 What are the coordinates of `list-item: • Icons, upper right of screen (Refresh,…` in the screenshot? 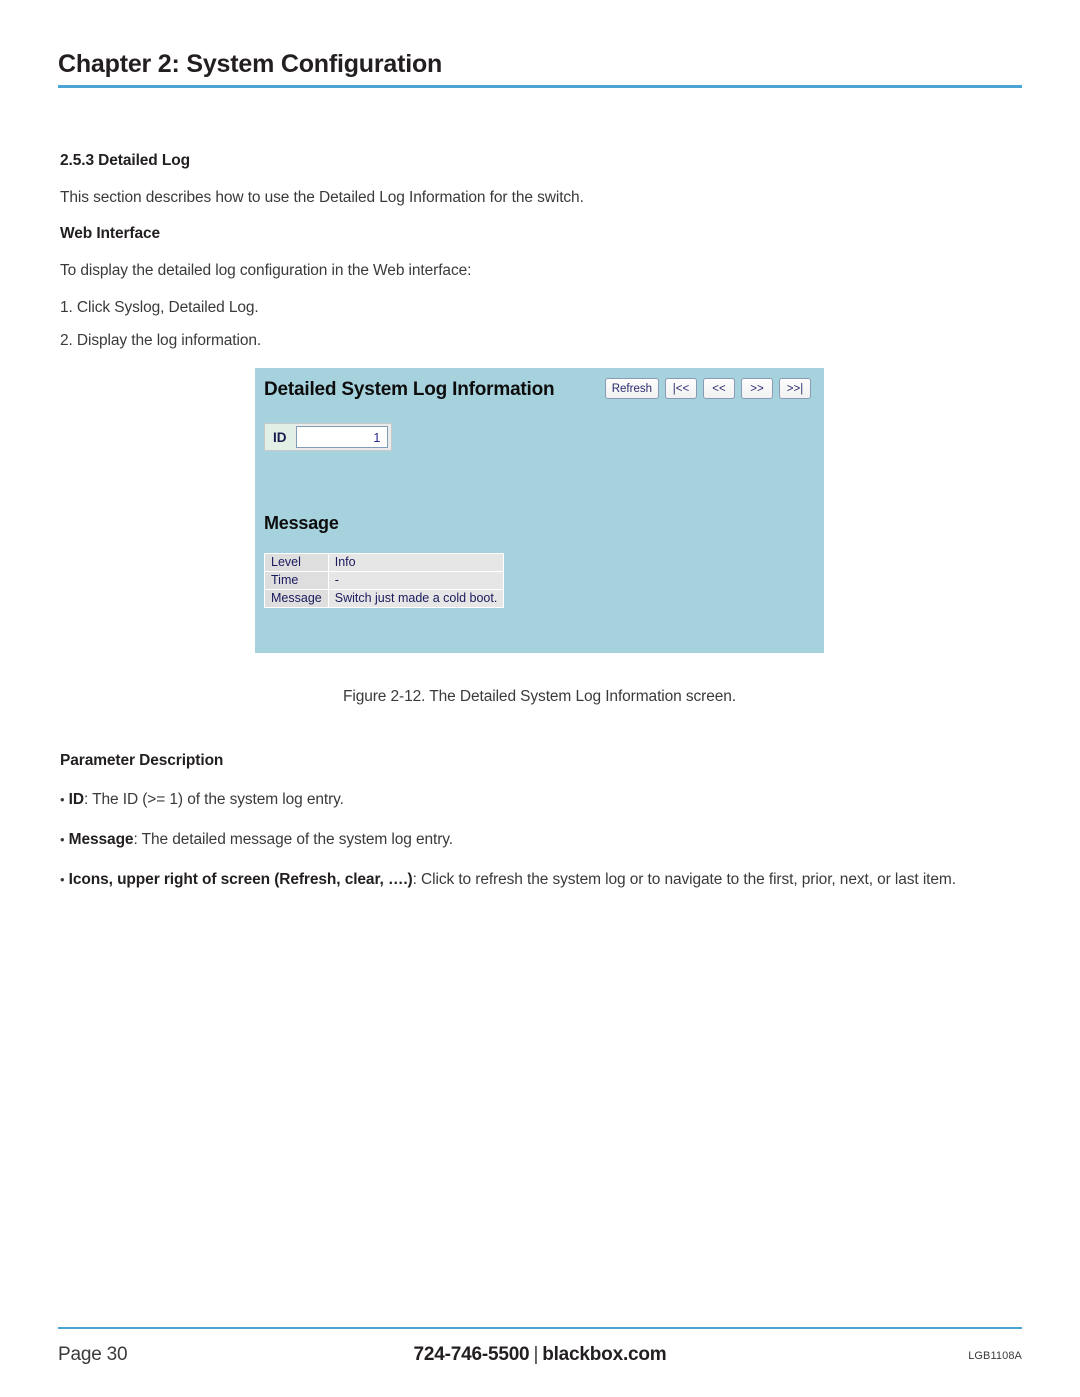 It's located at (545, 880).